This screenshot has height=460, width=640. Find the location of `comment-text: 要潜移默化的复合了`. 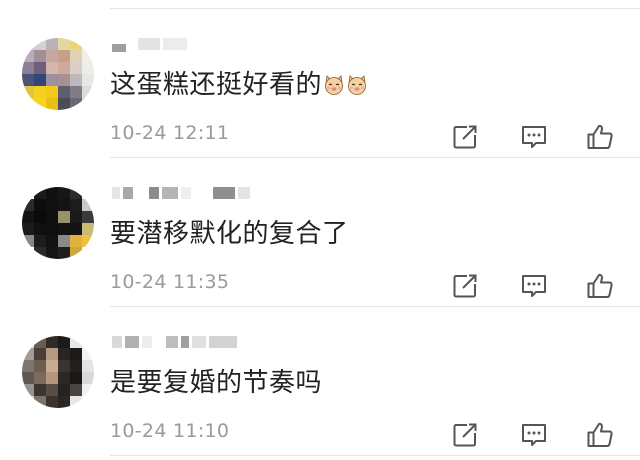

comment-text: 要潜移默化的复合了 is located at coordinates (229, 234).